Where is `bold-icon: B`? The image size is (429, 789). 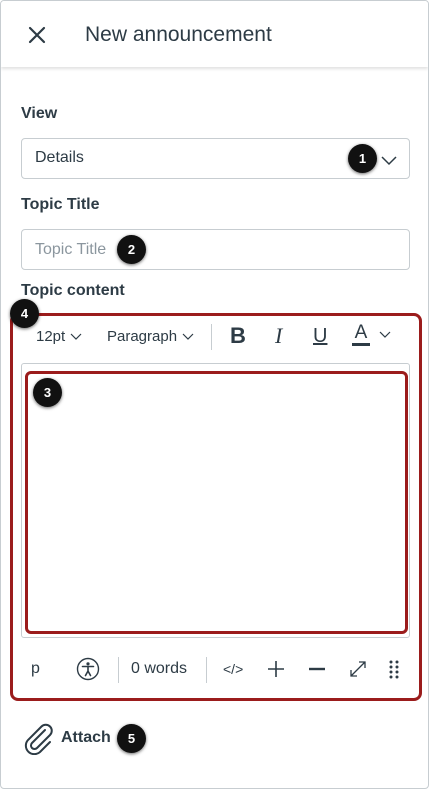 bold-icon: B is located at coordinates (238, 335).